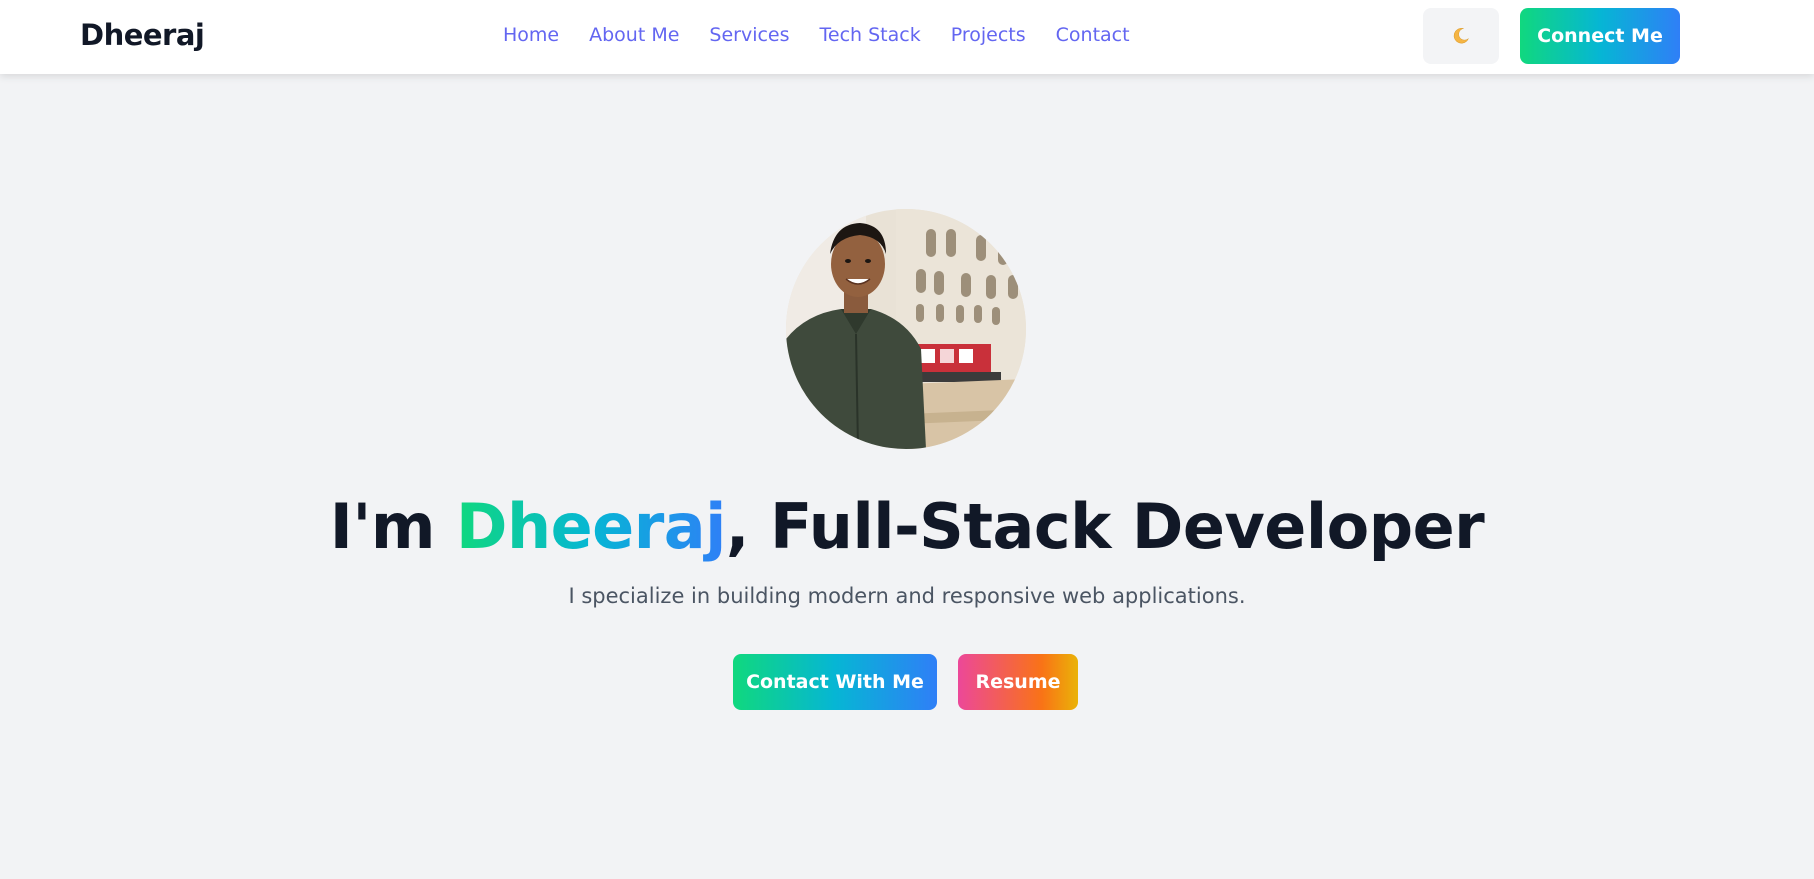  I want to click on theme-toggle-button, so click(1461, 36).